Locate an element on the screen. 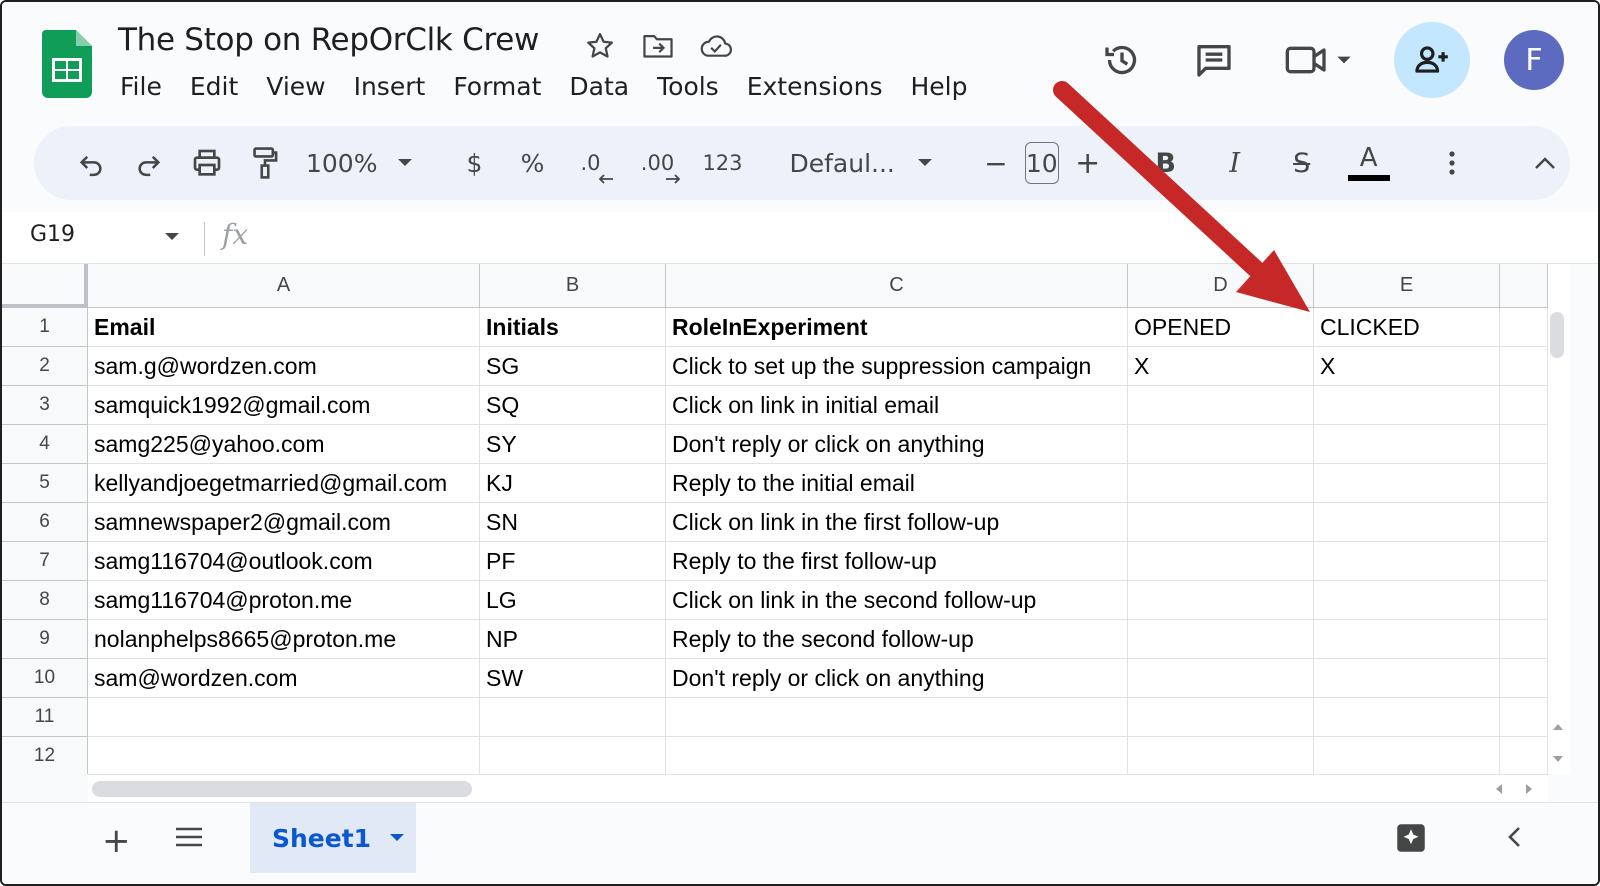 The image size is (1600, 886). strikethrough-button: S is located at coordinates (1302, 163).